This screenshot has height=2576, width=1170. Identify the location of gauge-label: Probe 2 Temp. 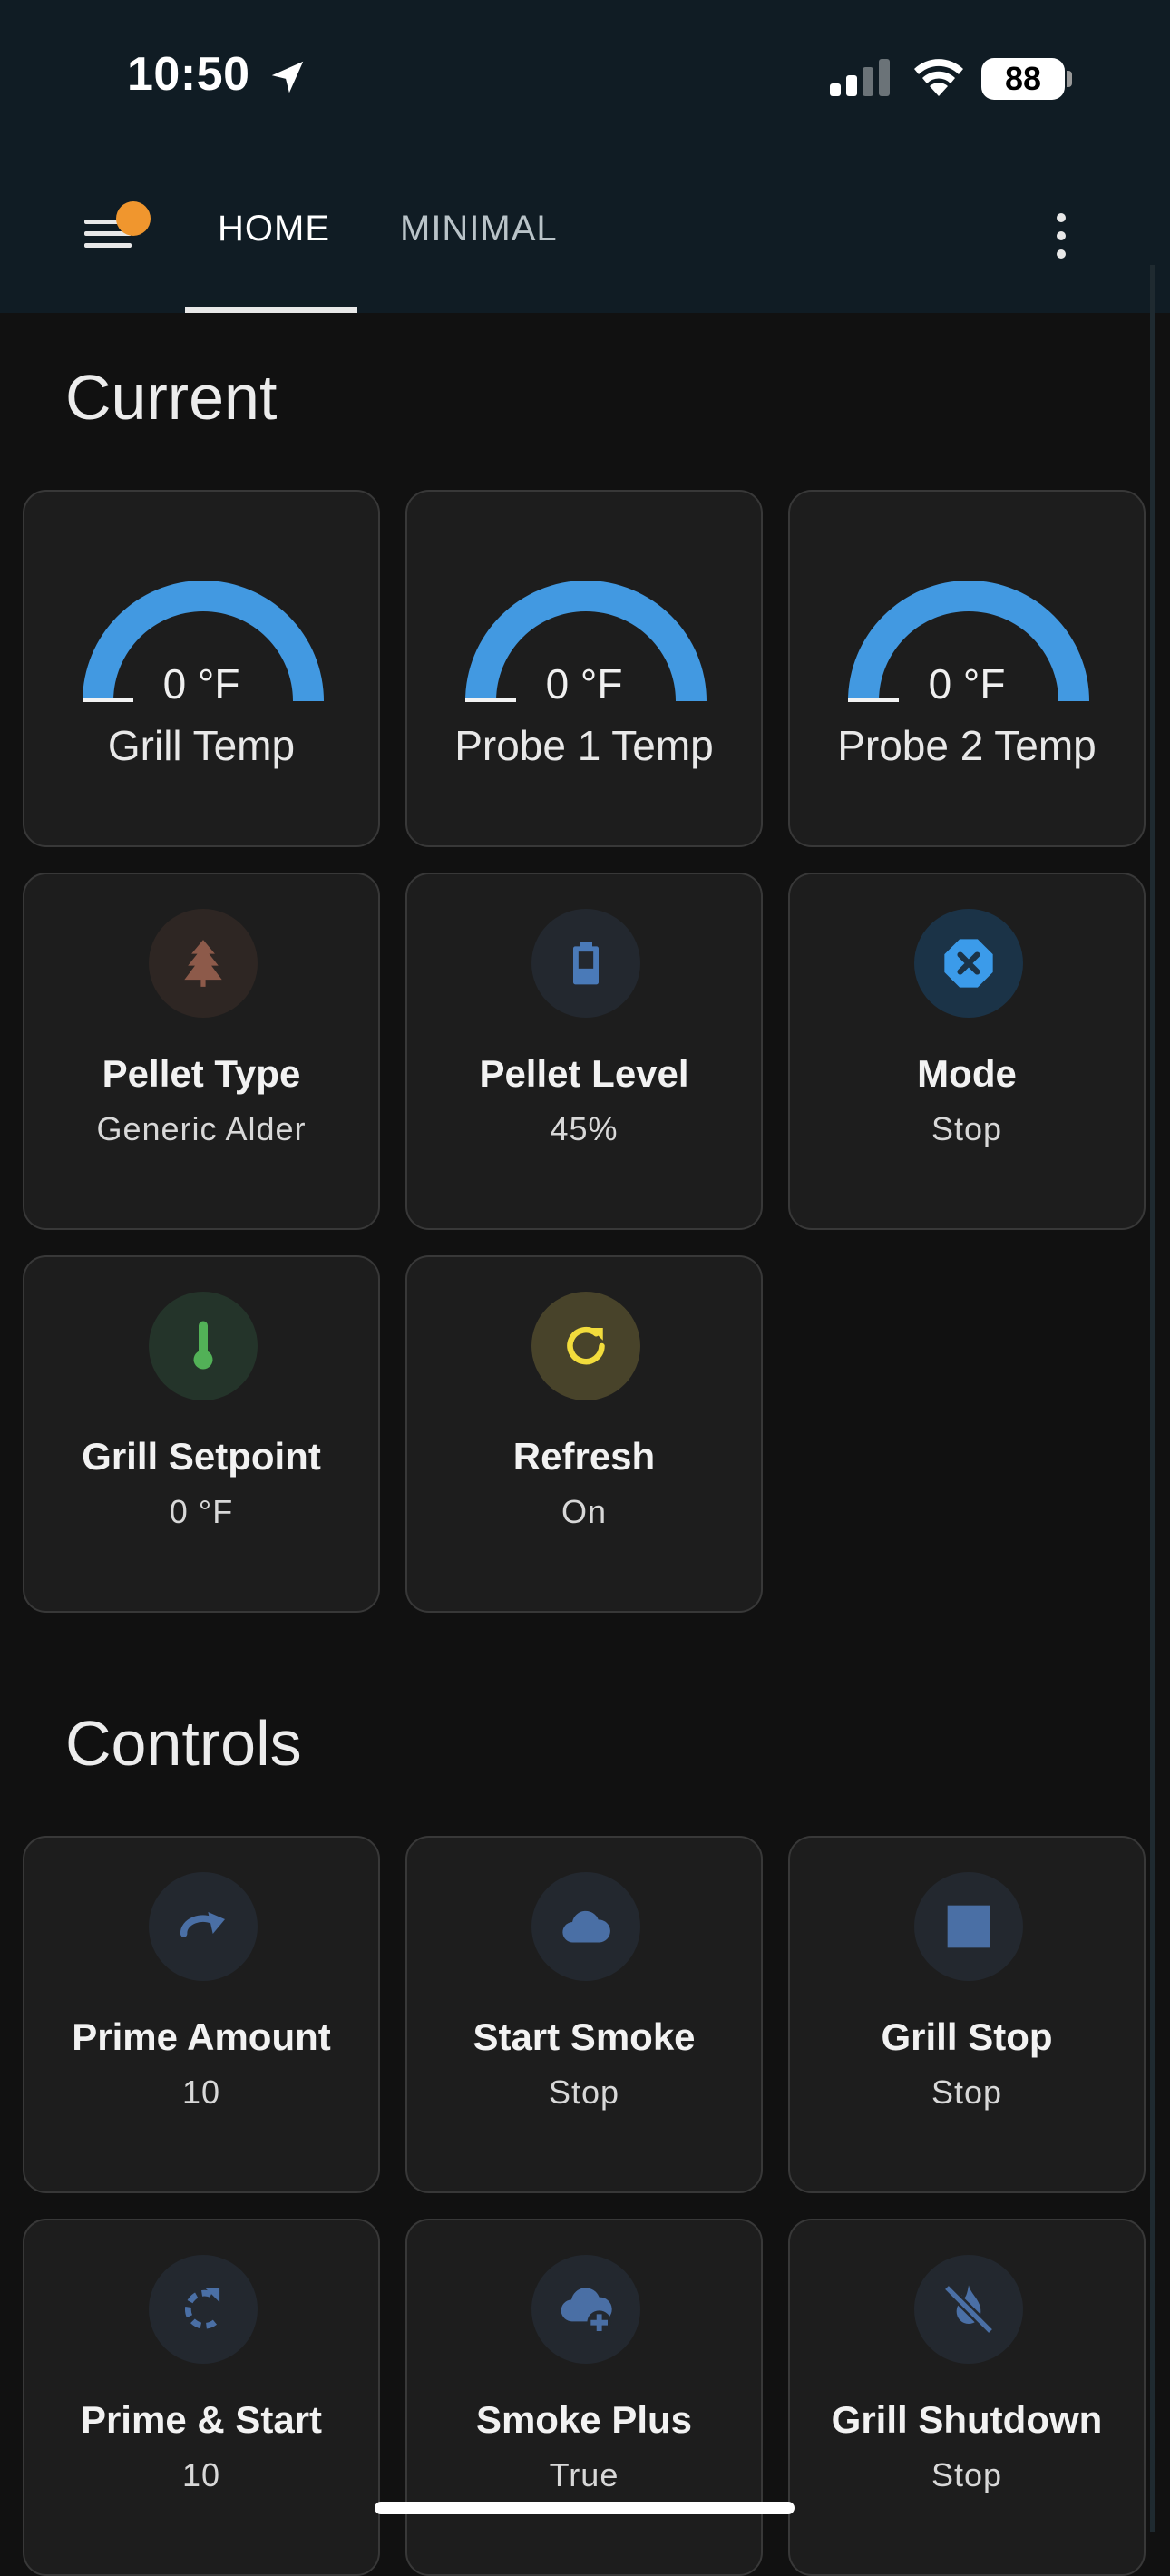
(967, 745).